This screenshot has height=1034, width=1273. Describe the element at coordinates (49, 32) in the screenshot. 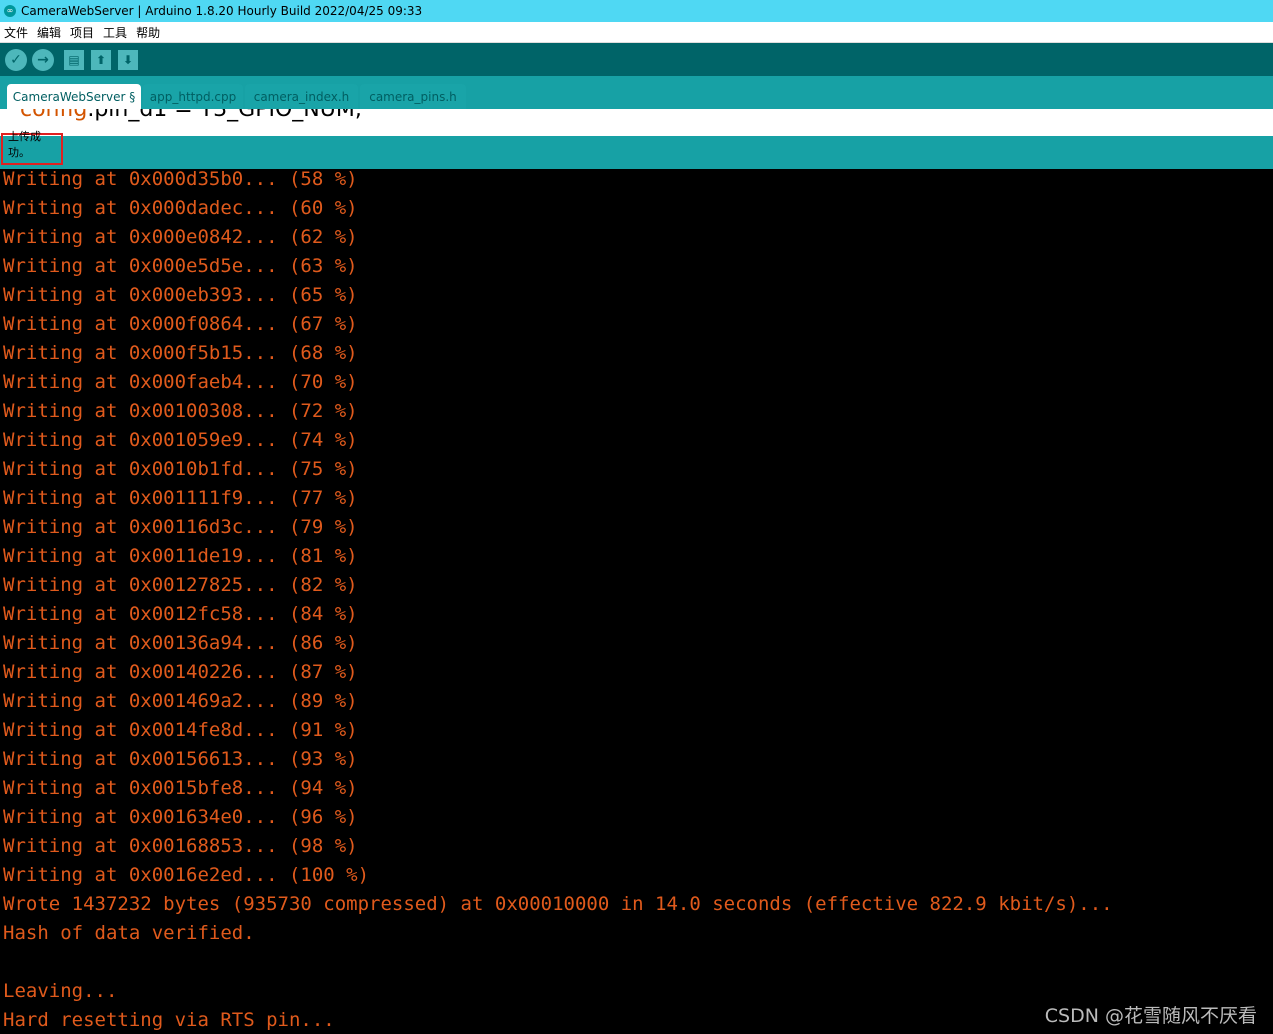

I see `menu-edit: 编辑` at that location.